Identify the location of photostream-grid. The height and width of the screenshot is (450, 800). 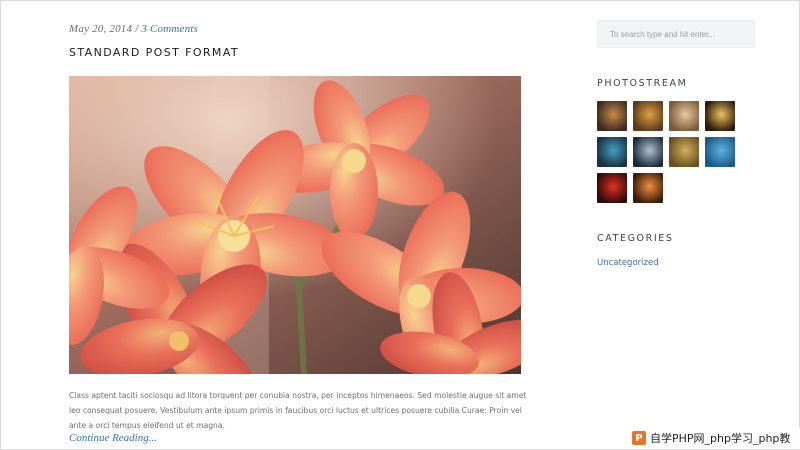
(669, 152).